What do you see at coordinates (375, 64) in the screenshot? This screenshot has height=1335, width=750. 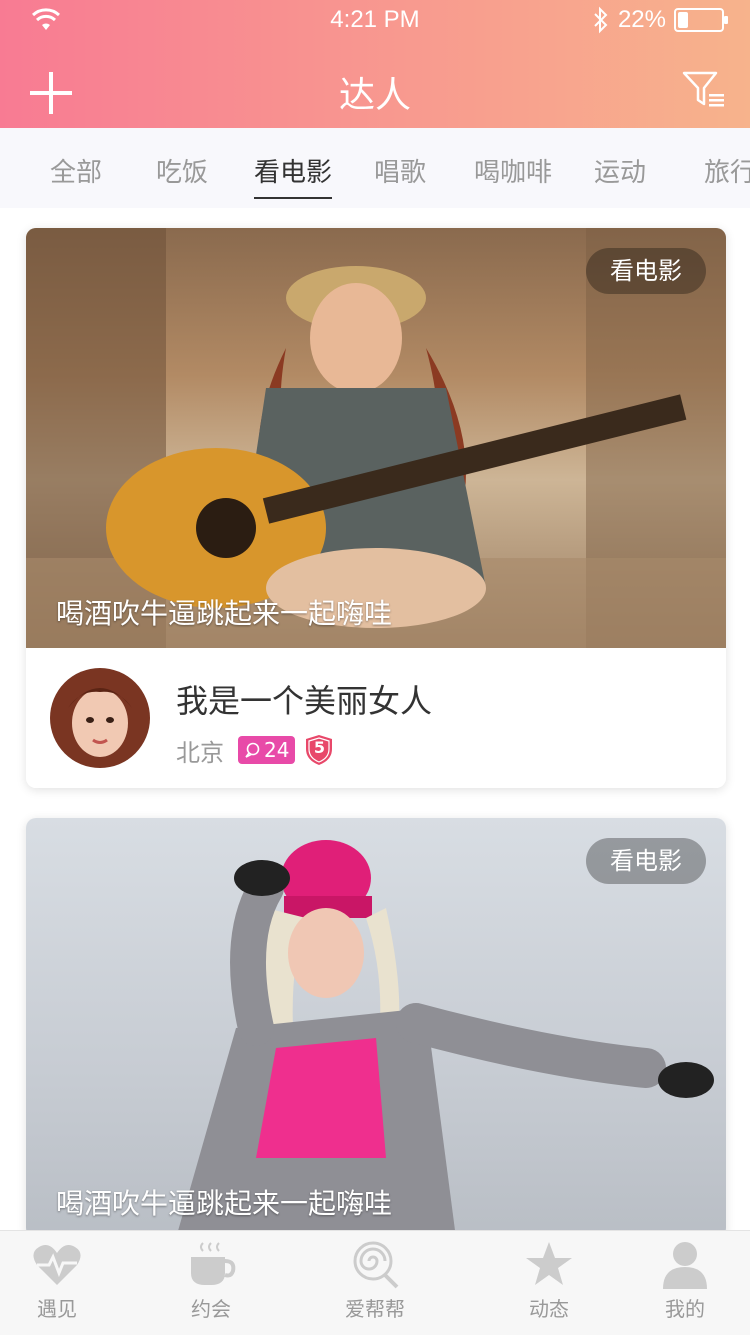 I see `header: 4:21 PM 22% 达人` at bounding box center [375, 64].